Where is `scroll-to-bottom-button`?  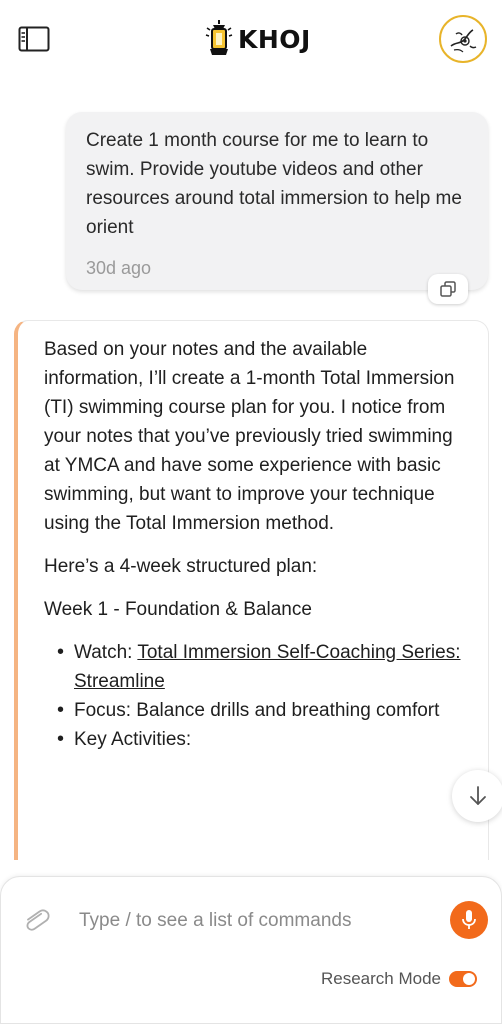
scroll-to-bottom-button is located at coordinates (477, 796).